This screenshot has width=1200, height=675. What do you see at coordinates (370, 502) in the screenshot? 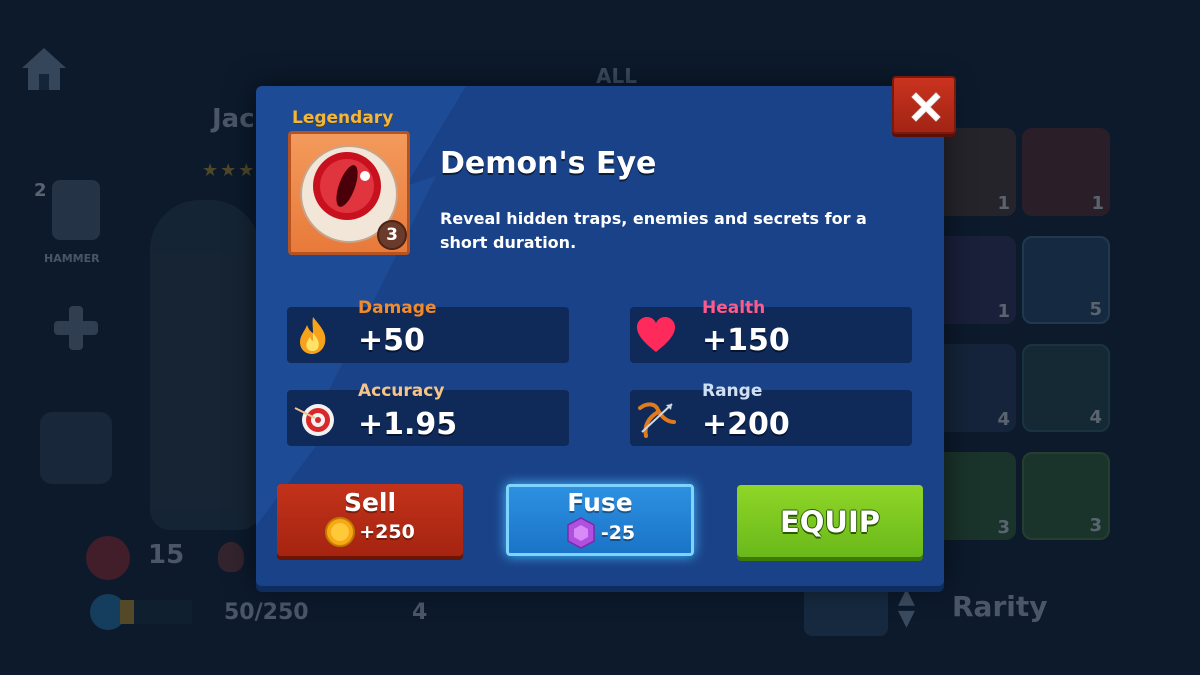
I see `sell-button-label: Sell` at bounding box center [370, 502].